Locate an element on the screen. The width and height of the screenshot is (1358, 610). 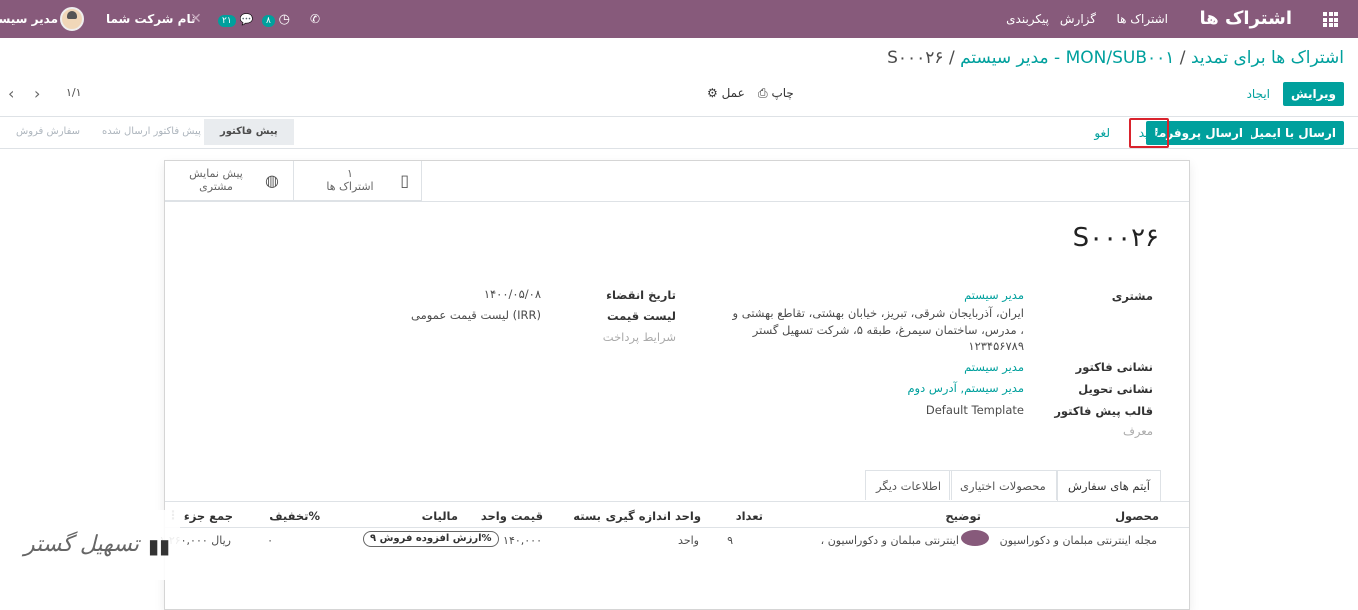
send-by-email-button: ارسال با ایمیل is located at coordinates (1292, 133).